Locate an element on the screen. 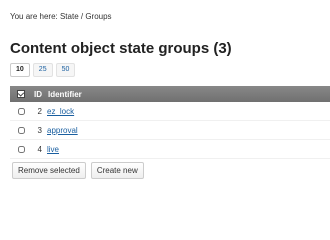  action-bar: Remove selected Create new is located at coordinates (78, 170).